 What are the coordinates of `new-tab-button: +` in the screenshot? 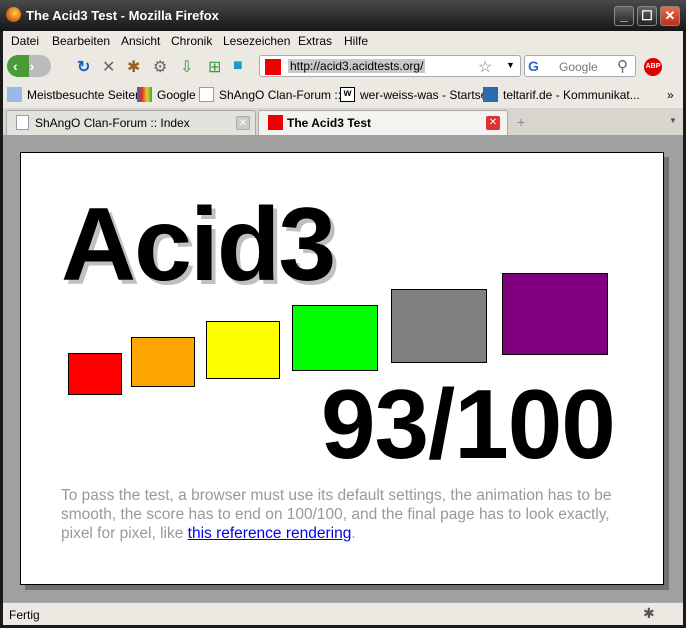 It's located at (521, 122).